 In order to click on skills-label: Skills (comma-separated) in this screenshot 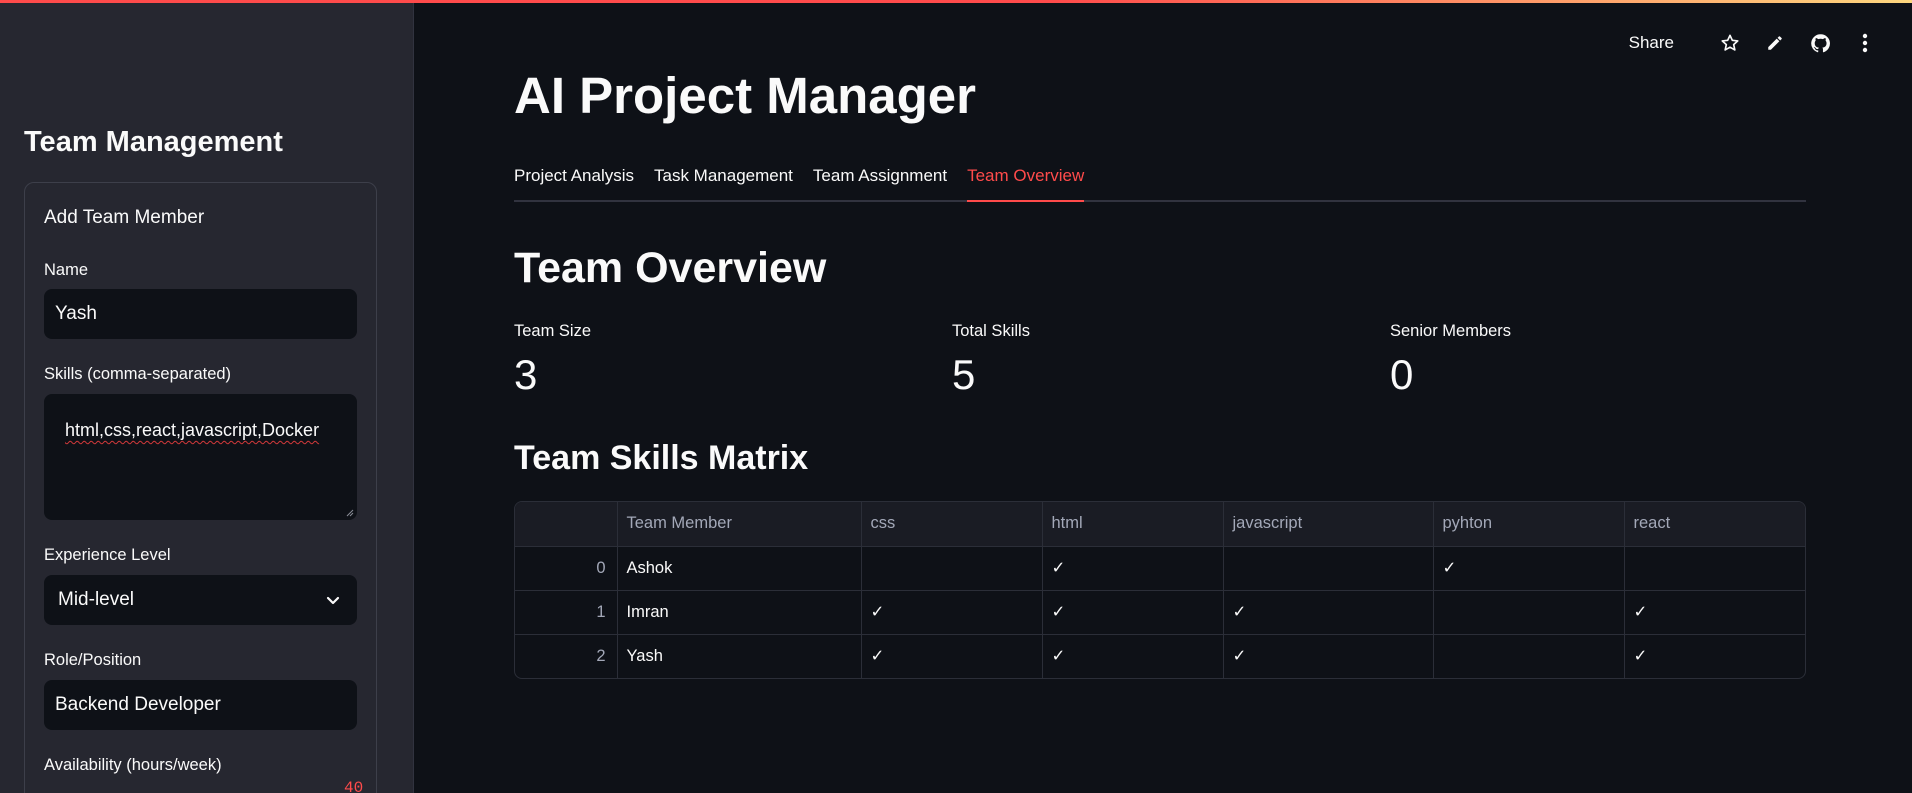, I will do `click(138, 374)`.